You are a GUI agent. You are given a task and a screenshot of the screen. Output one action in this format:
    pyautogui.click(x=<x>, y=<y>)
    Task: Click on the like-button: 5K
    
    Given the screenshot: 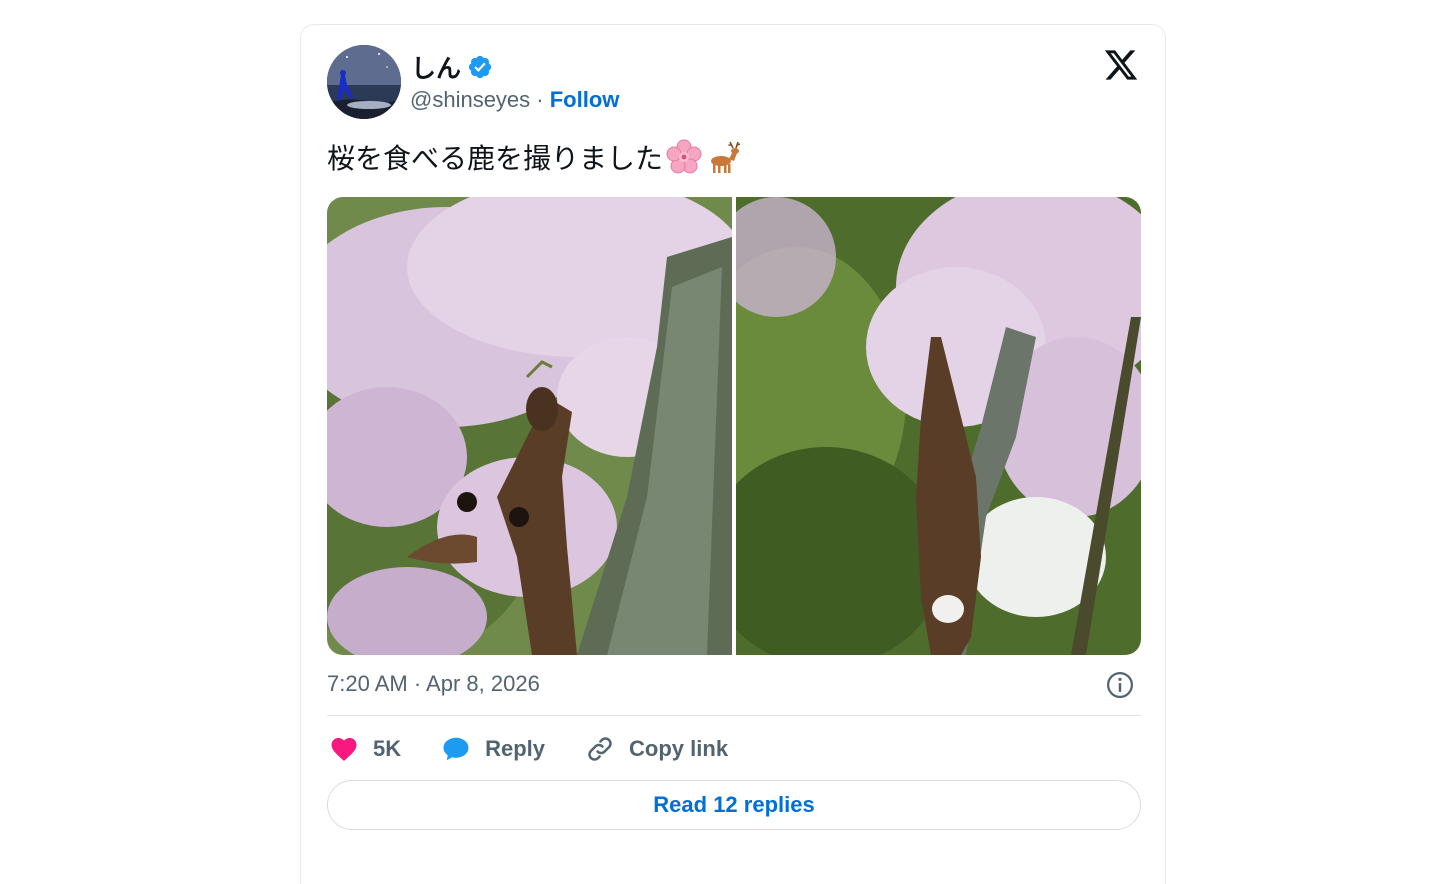 What is the action you would take?
    pyautogui.click(x=365, y=749)
    